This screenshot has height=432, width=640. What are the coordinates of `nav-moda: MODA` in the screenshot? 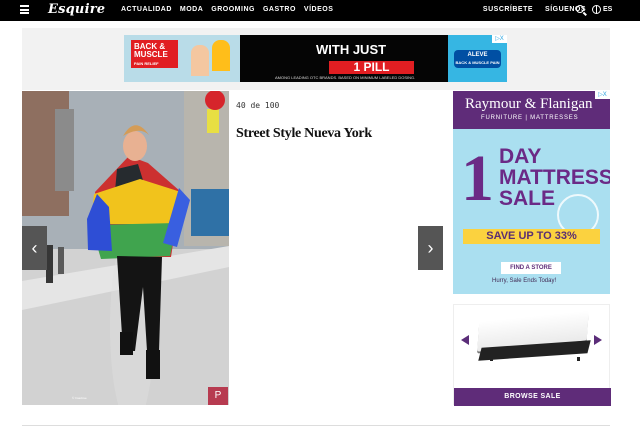 It's located at (191, 9).